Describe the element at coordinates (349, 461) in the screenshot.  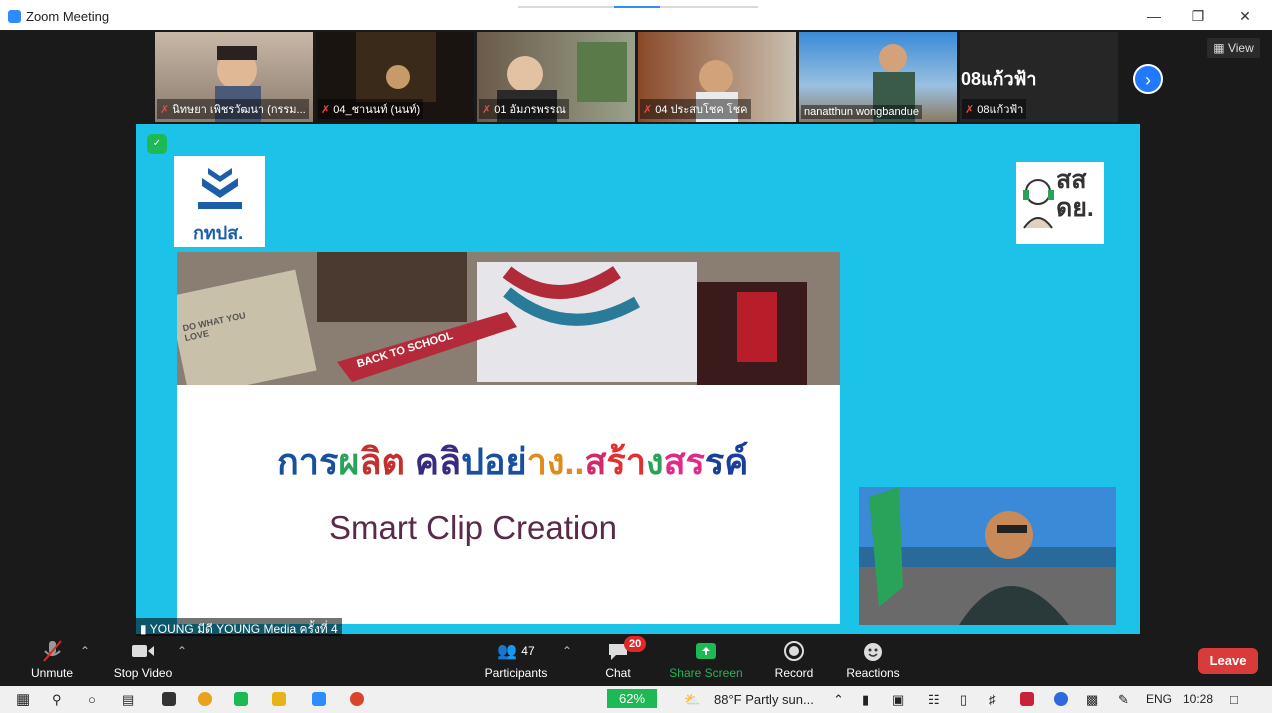
I see `thai-title-part: ผ` at that location.